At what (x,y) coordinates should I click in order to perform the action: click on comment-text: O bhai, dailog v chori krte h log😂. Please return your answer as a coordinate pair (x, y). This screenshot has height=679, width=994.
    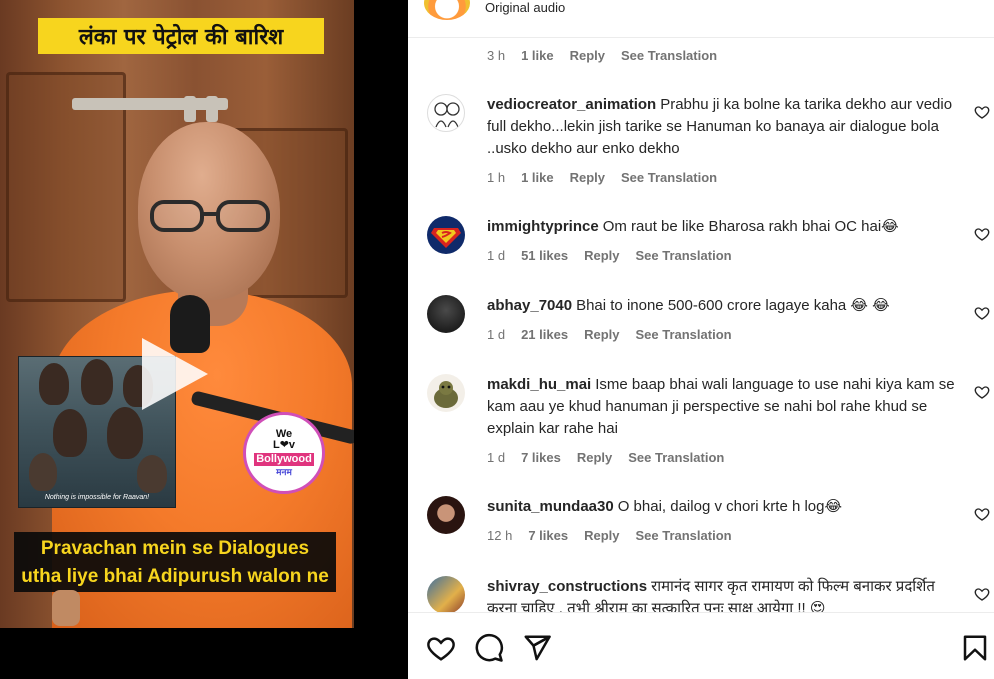
    Looking at the image, I should click on (730, 506).